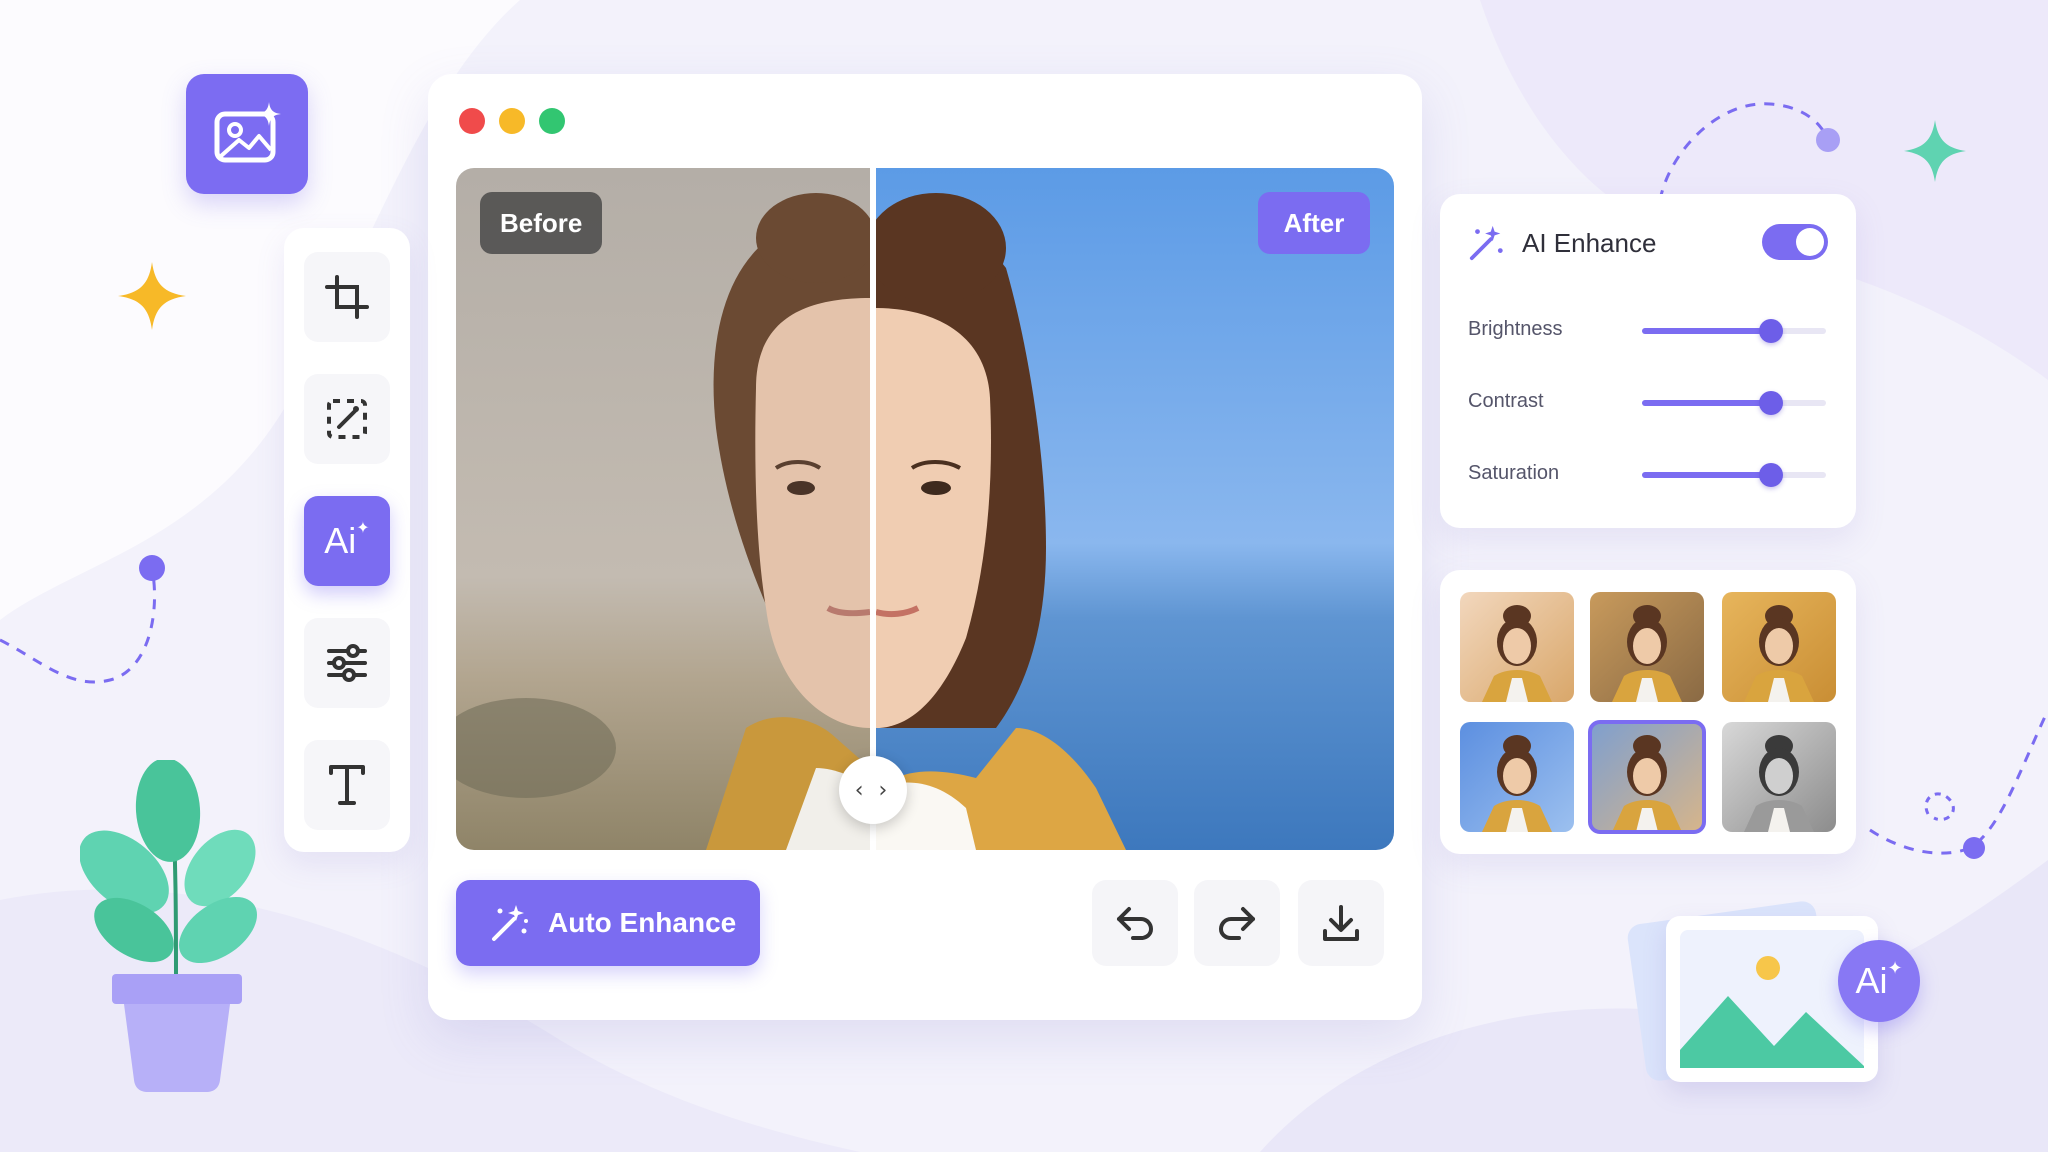 Image resolution: width=2048 pixels, height=1152 pixels. Describe the element at coordinates (1135, 509) in the screenshot. I see `after-photo: After` at that location.